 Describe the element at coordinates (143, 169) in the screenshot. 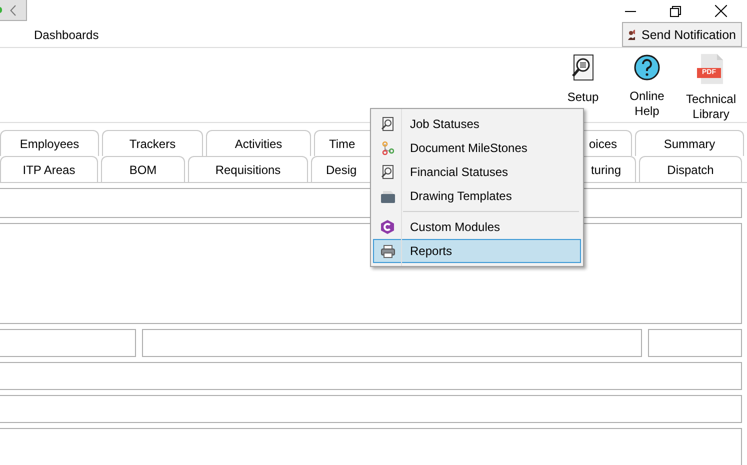

I see `tab: BOM` at that location.